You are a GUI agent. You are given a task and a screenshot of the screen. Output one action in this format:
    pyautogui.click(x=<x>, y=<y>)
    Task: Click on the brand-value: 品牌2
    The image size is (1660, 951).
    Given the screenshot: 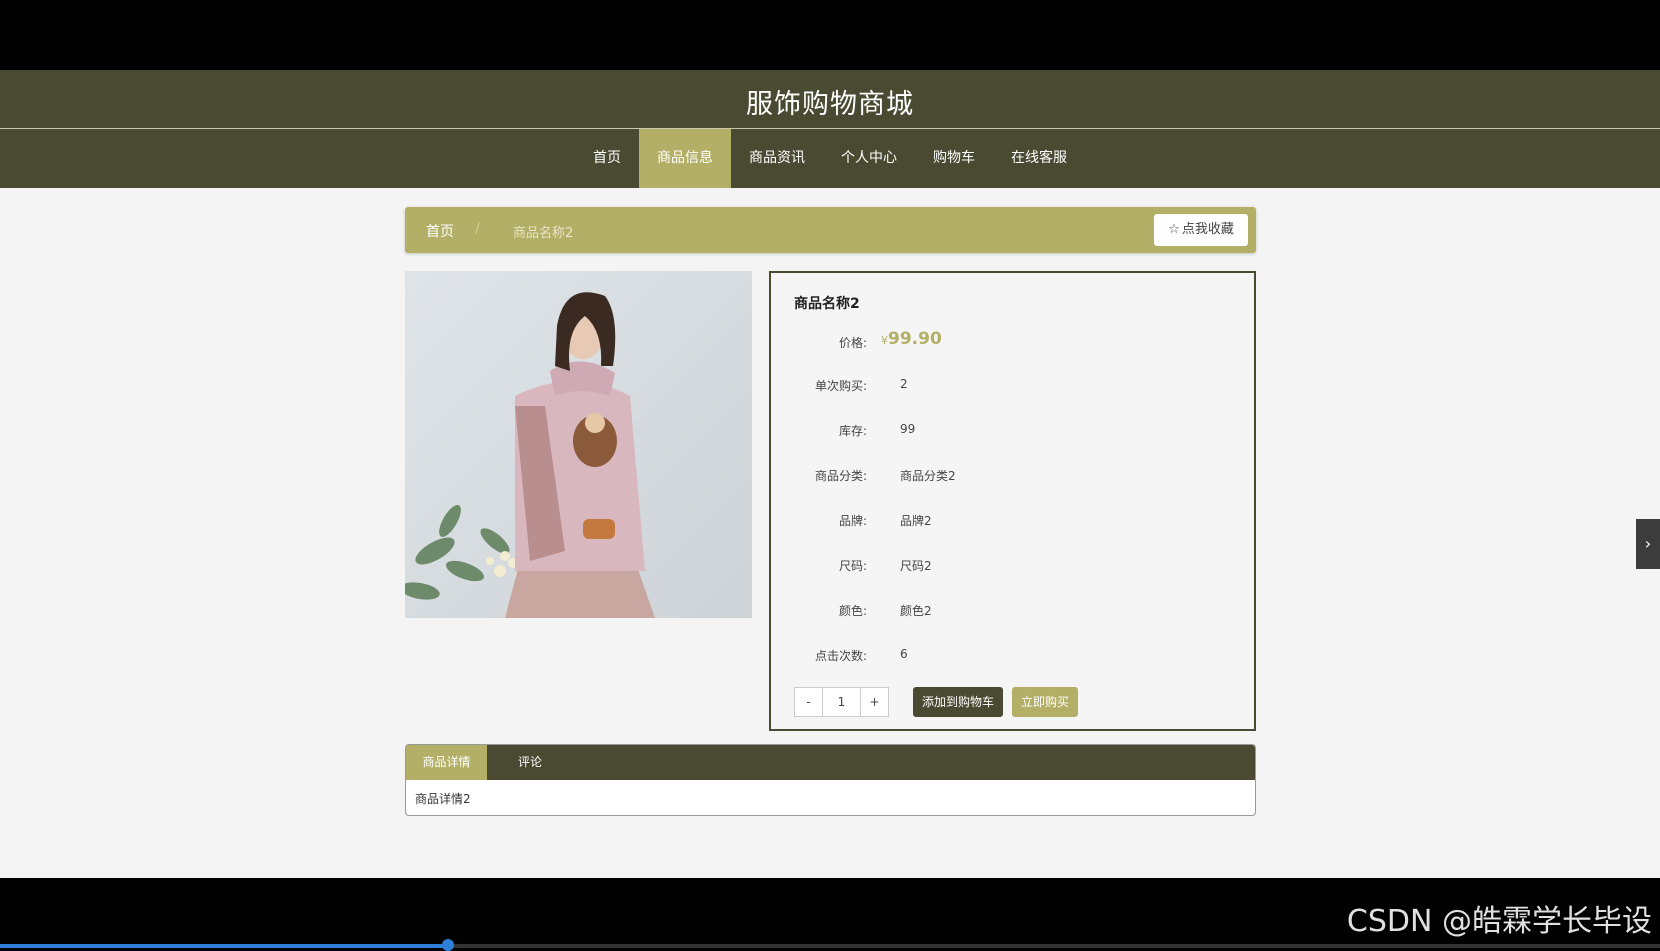 What is the action you would take?
    pyautogui.click(x=916, y=521)
    